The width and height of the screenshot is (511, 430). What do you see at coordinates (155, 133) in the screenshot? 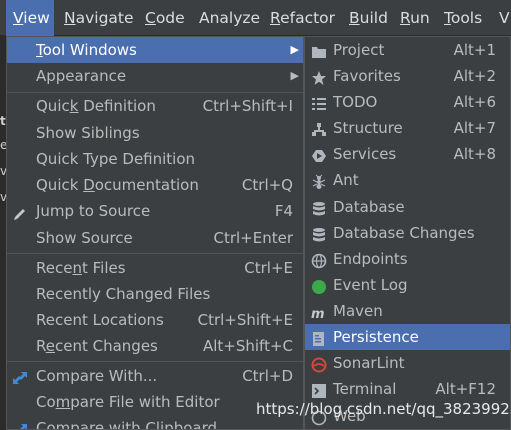
I see `menu-item-show-siblings: Show Siblings` at bounding box center [155, 133].